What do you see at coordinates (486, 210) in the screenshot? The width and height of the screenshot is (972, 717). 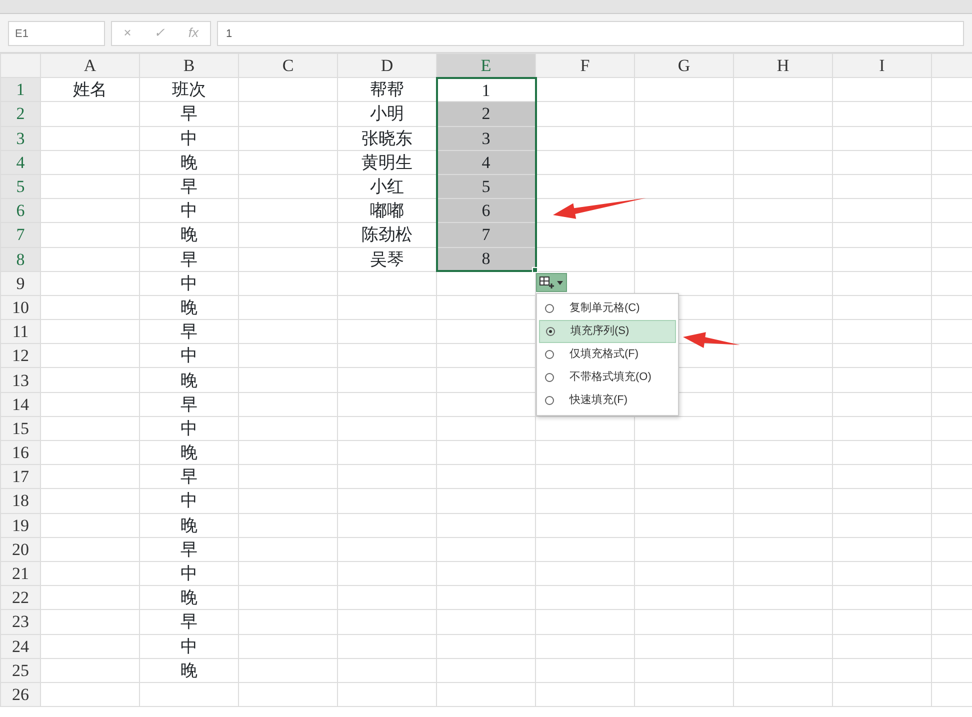 I see `table-cell: 6` at bounding box center [486, 210].